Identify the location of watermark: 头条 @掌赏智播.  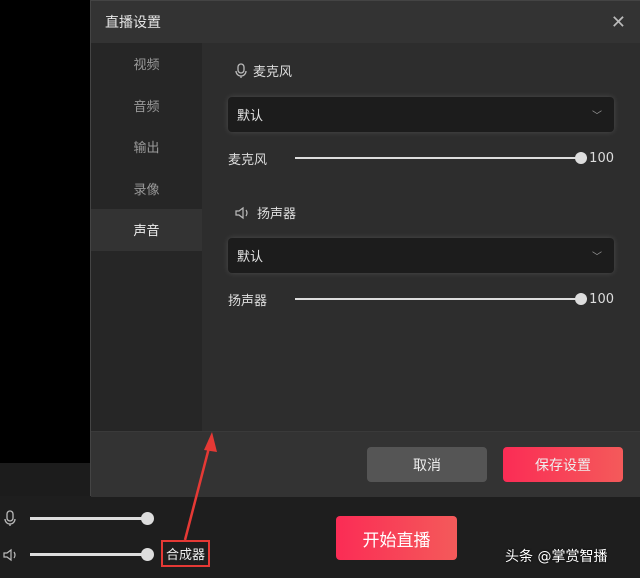
(556, 557).